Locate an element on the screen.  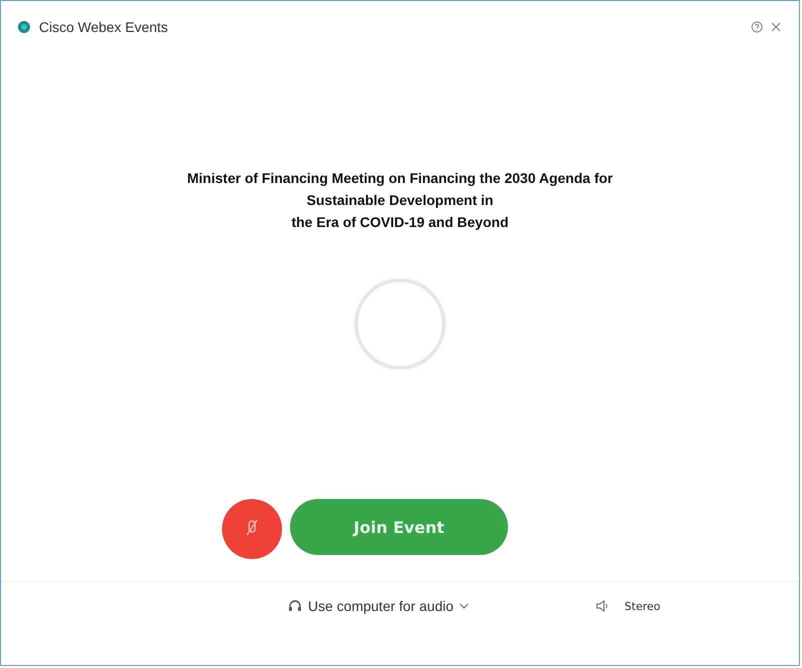
chevron-down-icon is located at coordinates (463, 606).